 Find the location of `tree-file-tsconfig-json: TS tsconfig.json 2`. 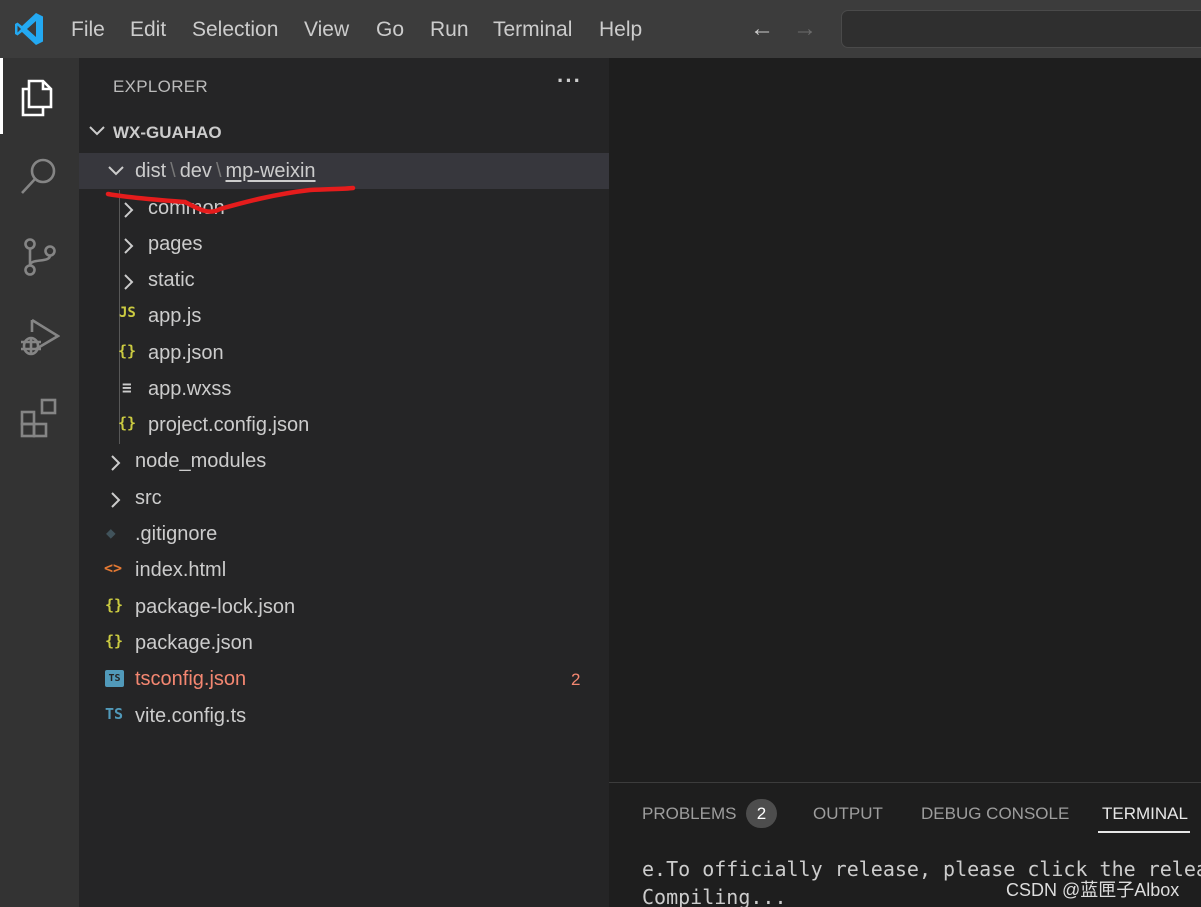

tree-file-tsconfig-json: TS tsconfig.json 2 is located at coordinates (344, 679).